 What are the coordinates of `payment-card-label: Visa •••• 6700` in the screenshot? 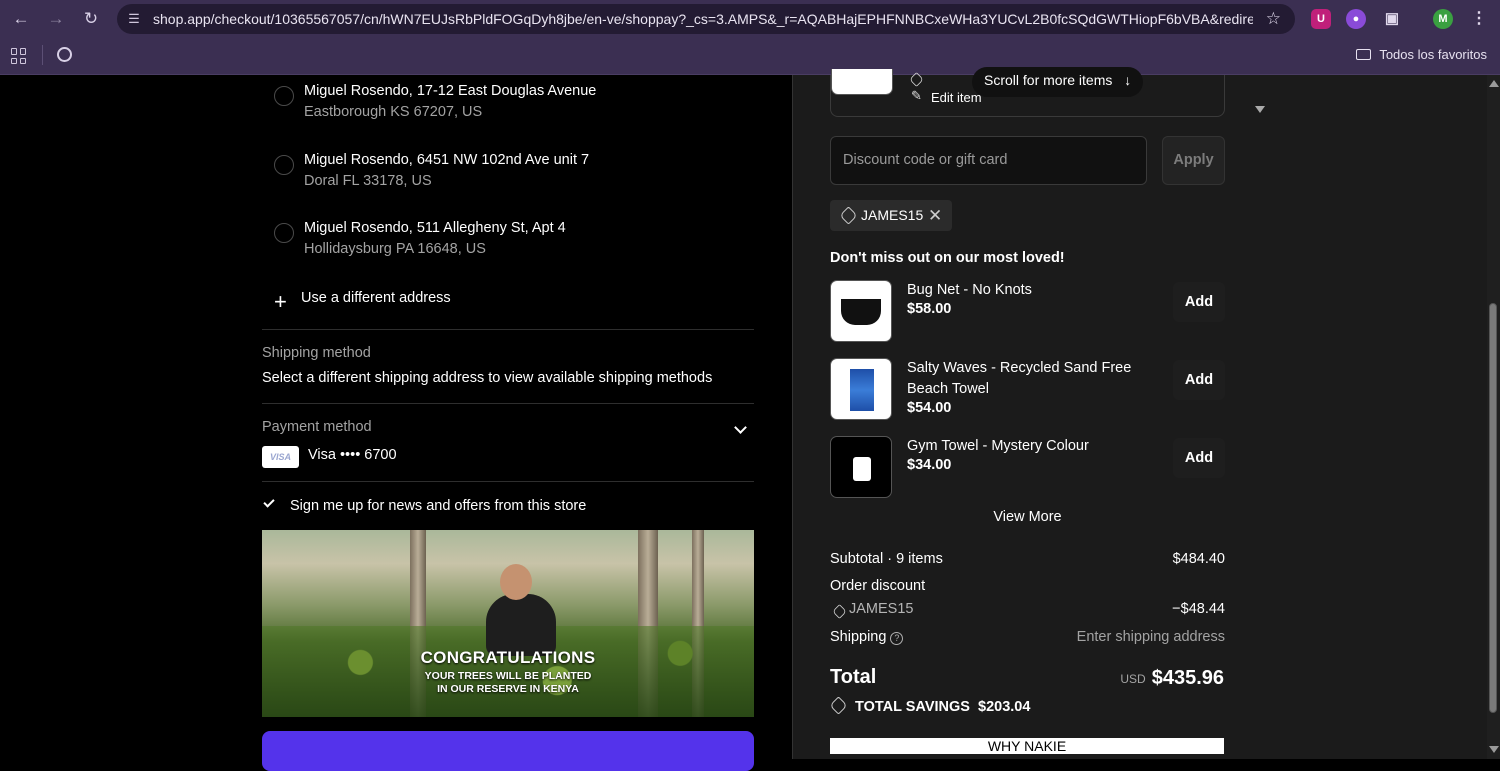 It's located at (352, 455).